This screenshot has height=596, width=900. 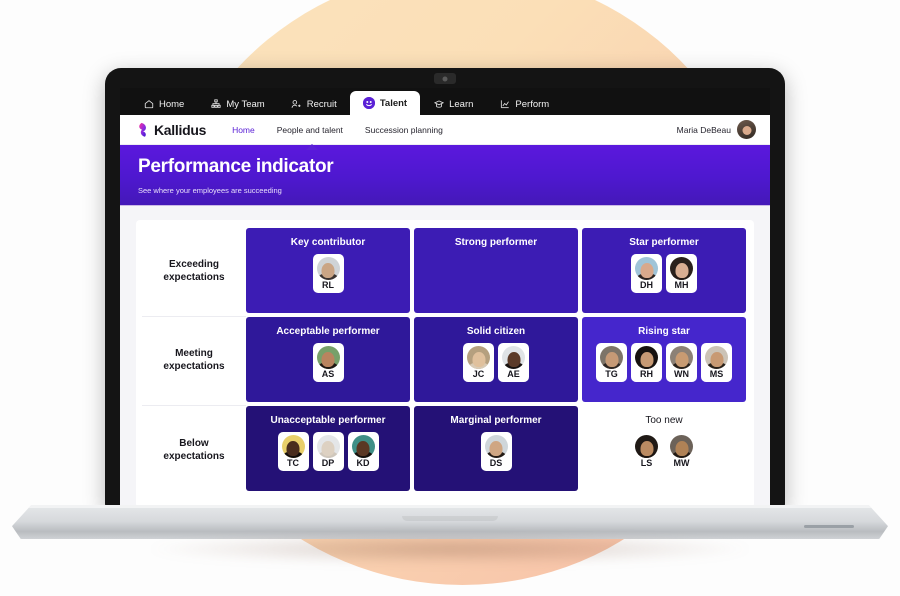 I want to click on employee-chip: TC, so click(x=293, y=451).